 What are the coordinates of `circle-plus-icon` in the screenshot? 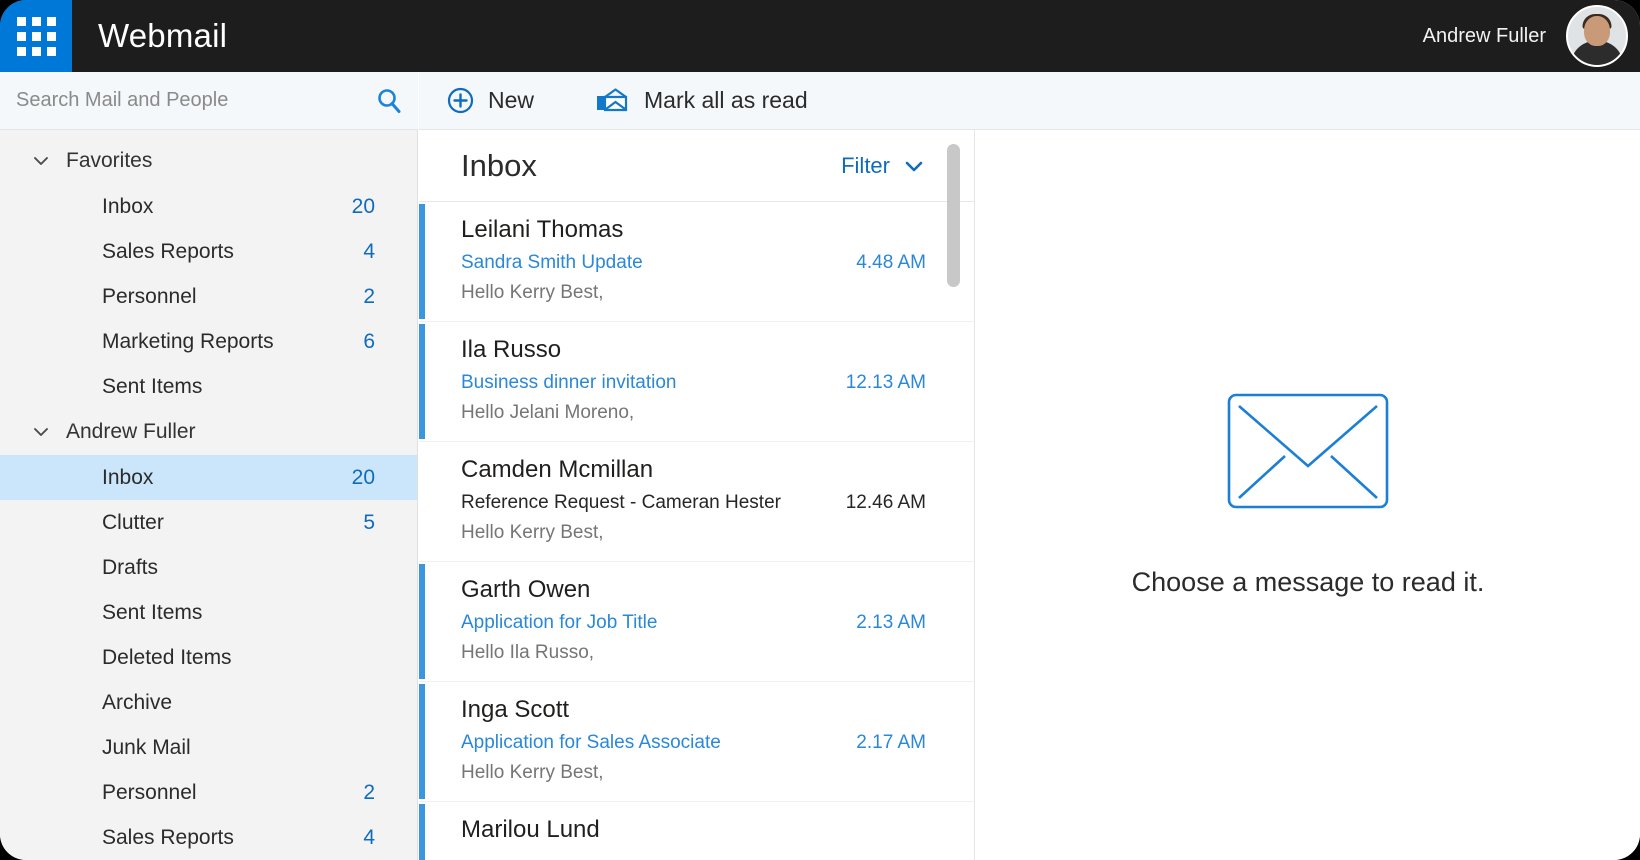 It's located at (460, 100).